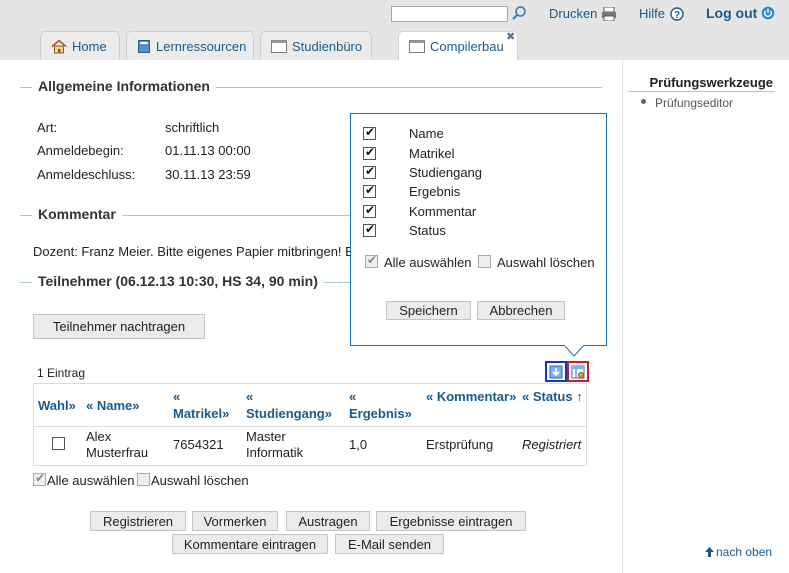 Image resolution: width=789 pixels, height=573 pixels. I want to click on help-icon: ?, so click(677, 13).